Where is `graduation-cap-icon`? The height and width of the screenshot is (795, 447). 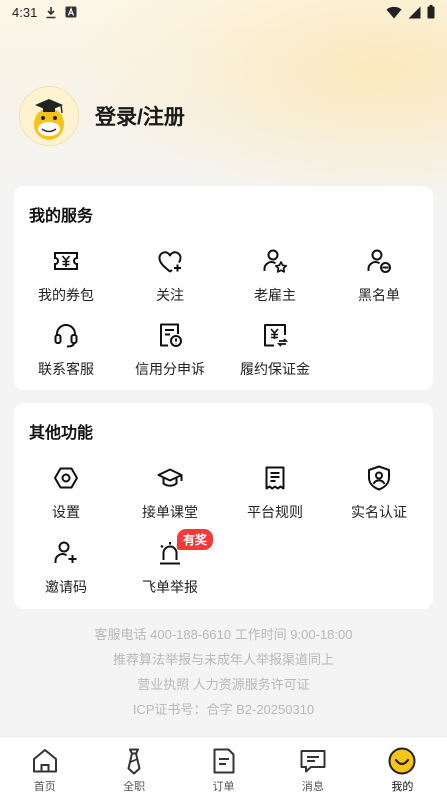 graduation-cap-icon is located at coordinates (170, 478).